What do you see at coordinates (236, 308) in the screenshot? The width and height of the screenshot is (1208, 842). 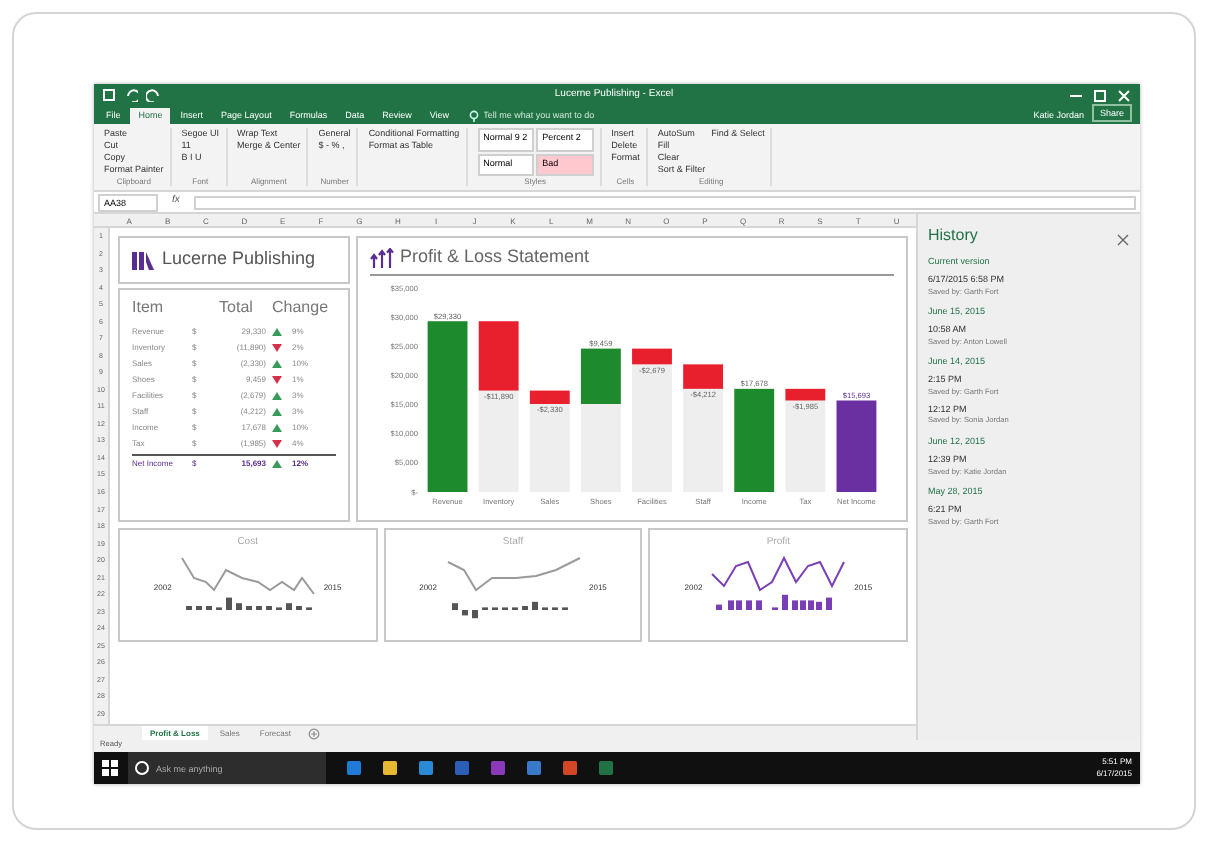 I see `column-heading: Total` at bounding box center [236, 308].